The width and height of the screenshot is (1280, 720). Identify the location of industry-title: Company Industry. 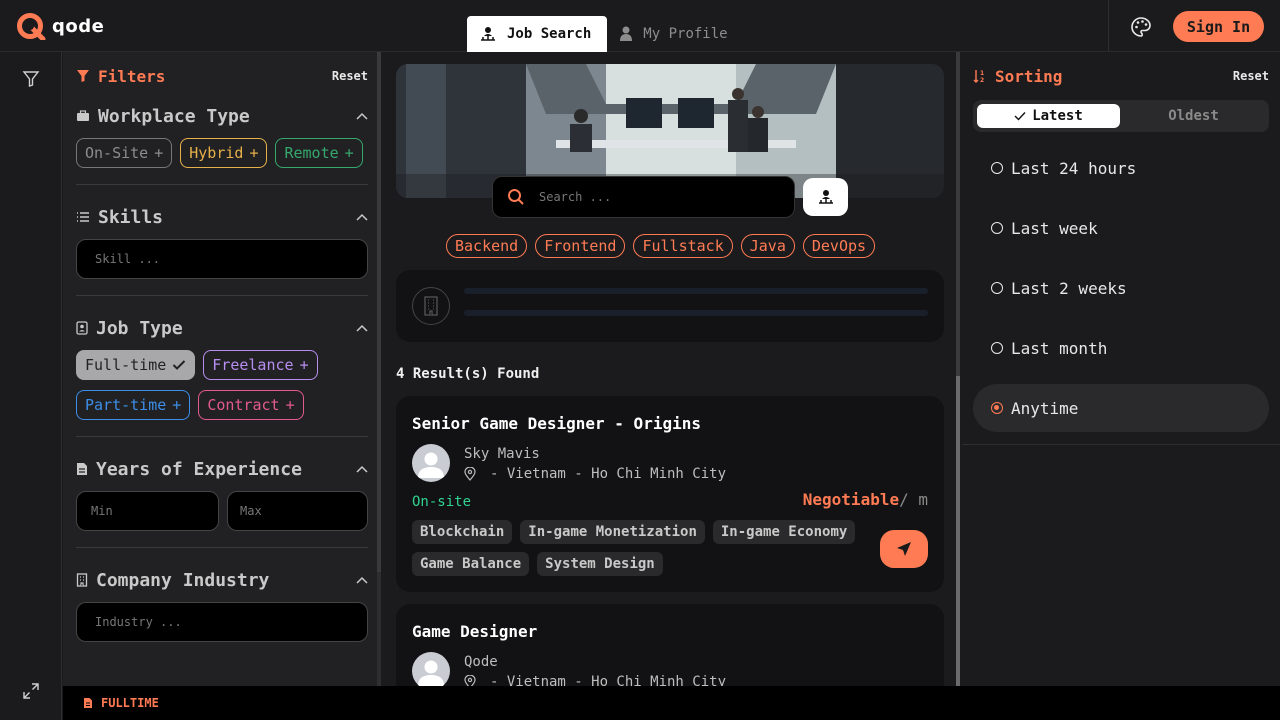
(183, 580).